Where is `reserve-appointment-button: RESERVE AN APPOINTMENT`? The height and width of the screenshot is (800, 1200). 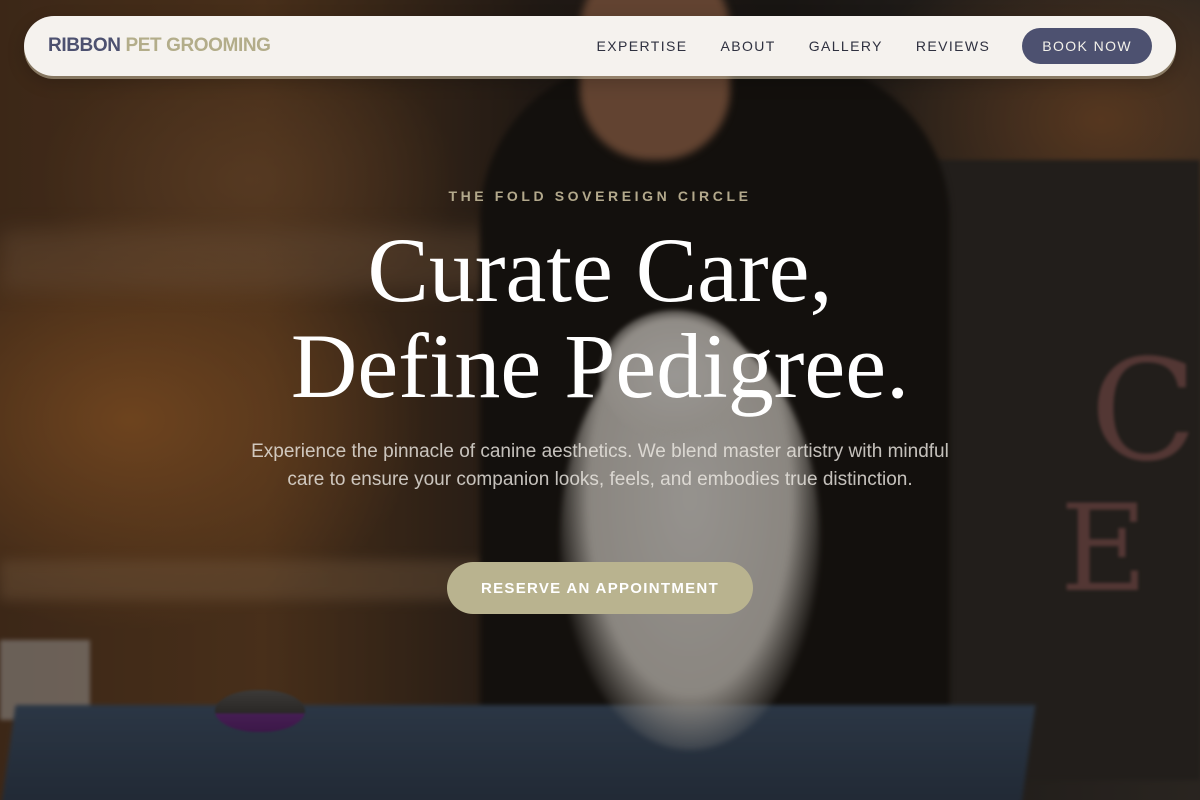
reserve-appointment-button: RESERVE AN APPOINTMENT is located at coordinates (600, 588).